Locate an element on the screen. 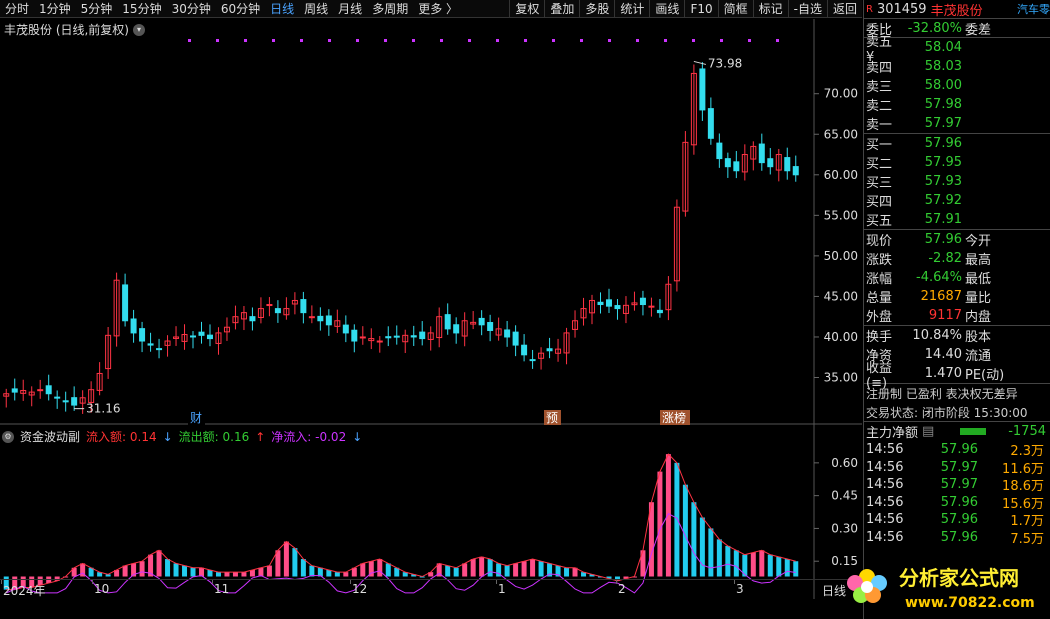 This screenshot has width=1050, height=619. tool-button: F10 is located at coordinates (700, 9).